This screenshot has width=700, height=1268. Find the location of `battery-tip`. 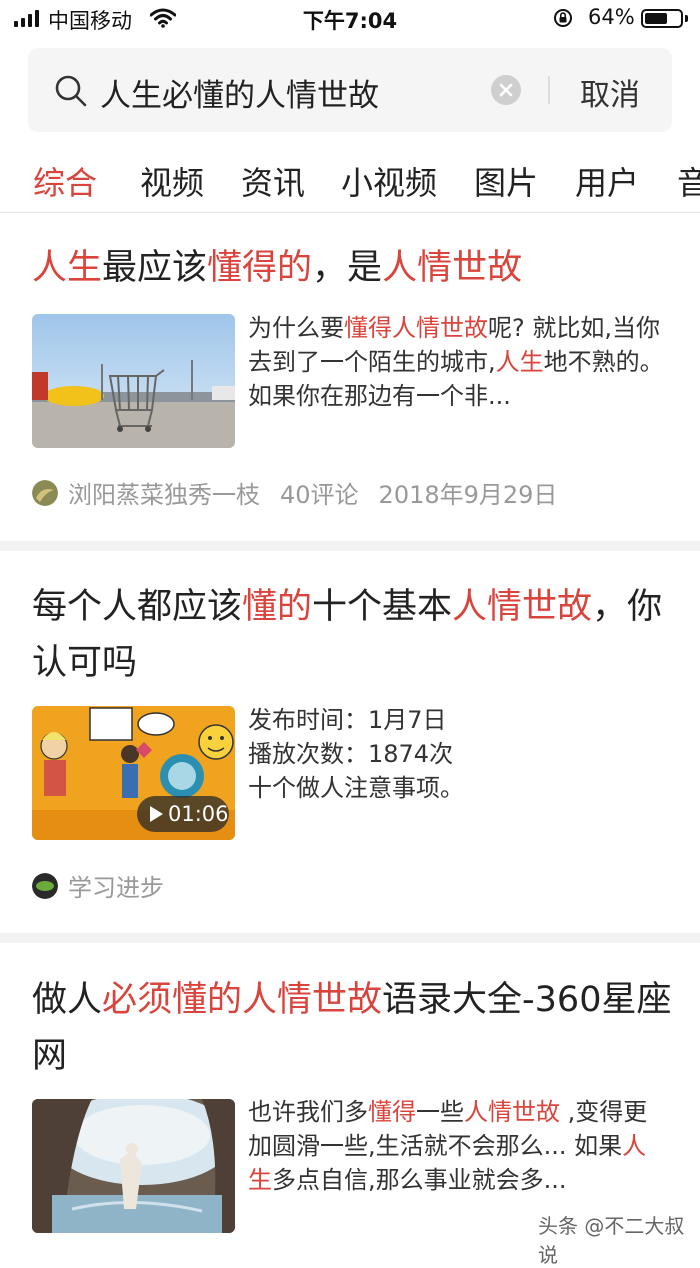

battery-tip is located at coordinates (686, 18).